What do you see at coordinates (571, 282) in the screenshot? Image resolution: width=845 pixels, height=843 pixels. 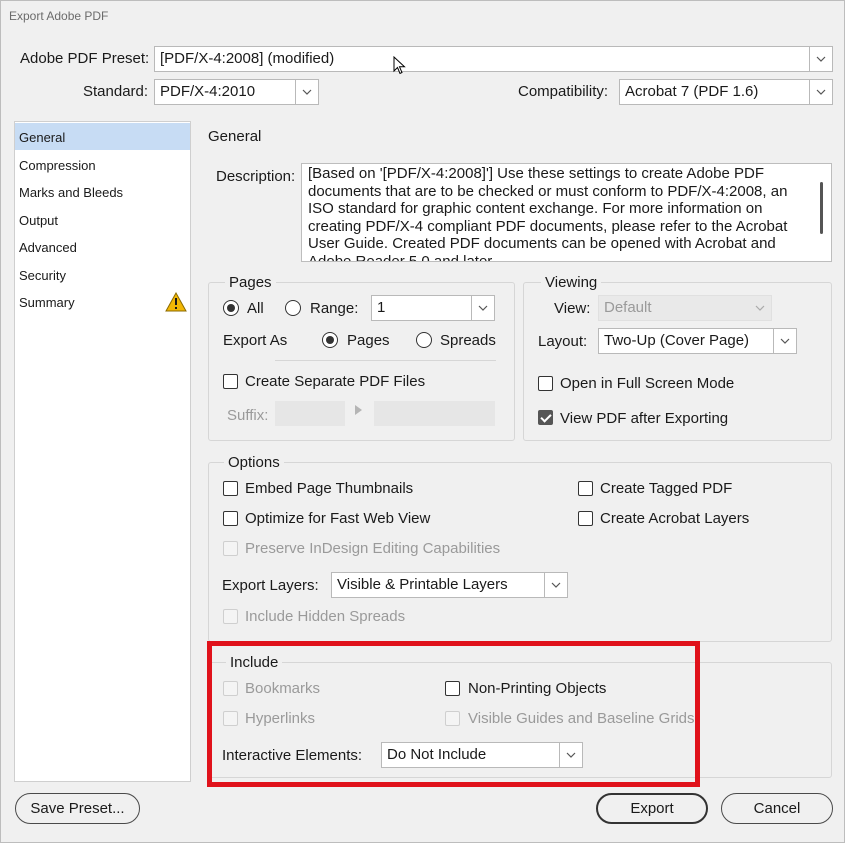 I see `viewing-group-title: Viewing` at bounding box center [571, 282].